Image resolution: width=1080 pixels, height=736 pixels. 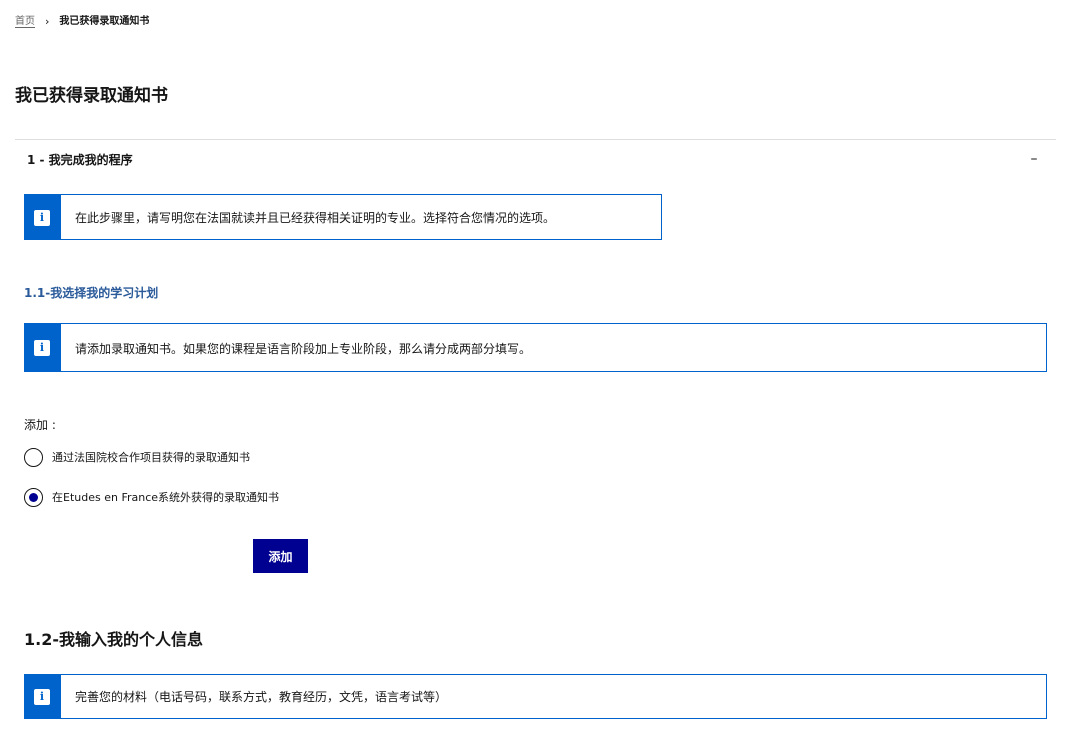 I want to click on radio-label: 通过法国院校合作项目获得的录取通知书, so click(x=151, y=457).